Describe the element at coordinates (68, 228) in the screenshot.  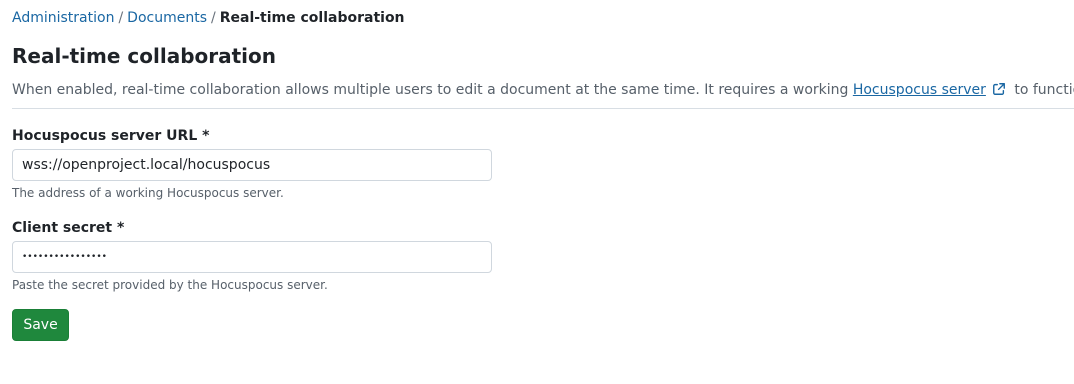
I see `client-secret-label: Client secret *` at that location.